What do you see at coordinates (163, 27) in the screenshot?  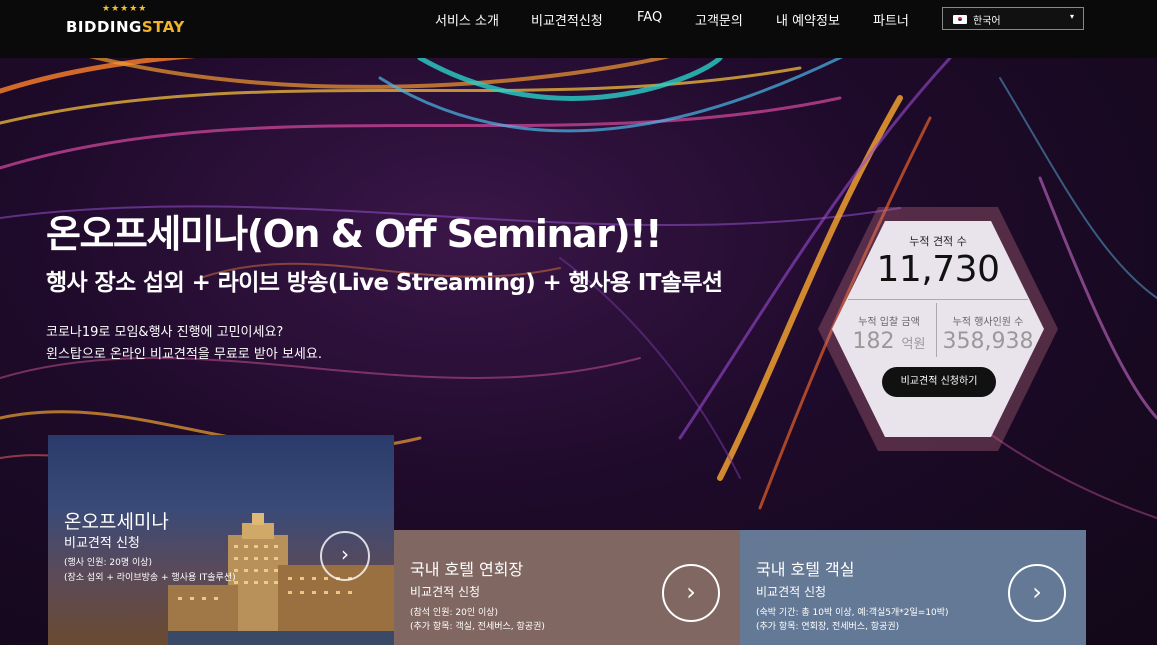 I see `logo-text-accent: STAY` at bounding box center [163, 27].